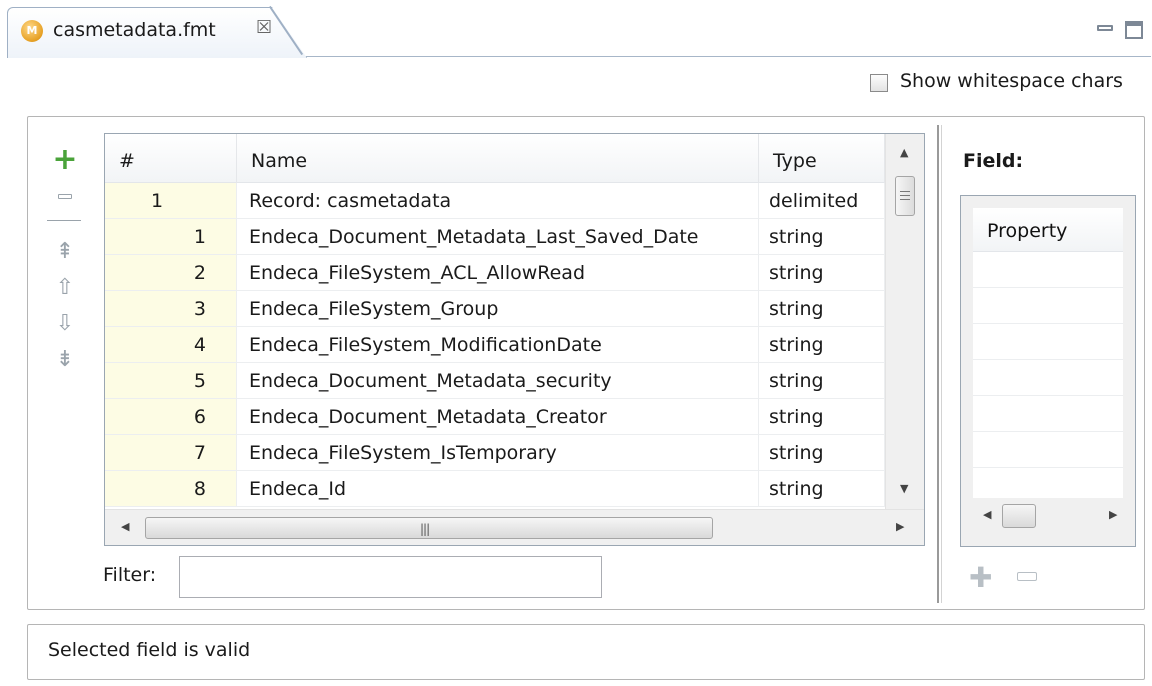  Describe the element at coordinates (171, 417) in the screenshot. I see `cell-number: 6` at that location.